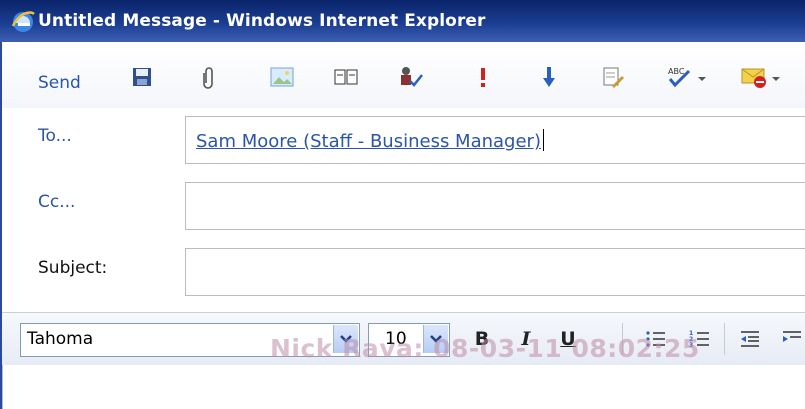  I want to click on subject-label: Subject:, so click(73, 268).